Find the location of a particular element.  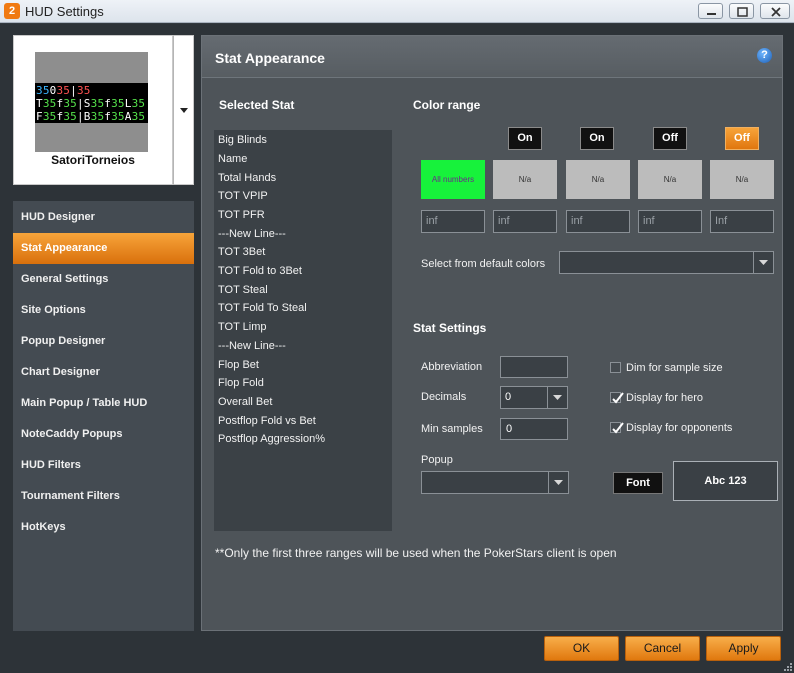

list-item: Total Hands is located at coordinates (247, 178).